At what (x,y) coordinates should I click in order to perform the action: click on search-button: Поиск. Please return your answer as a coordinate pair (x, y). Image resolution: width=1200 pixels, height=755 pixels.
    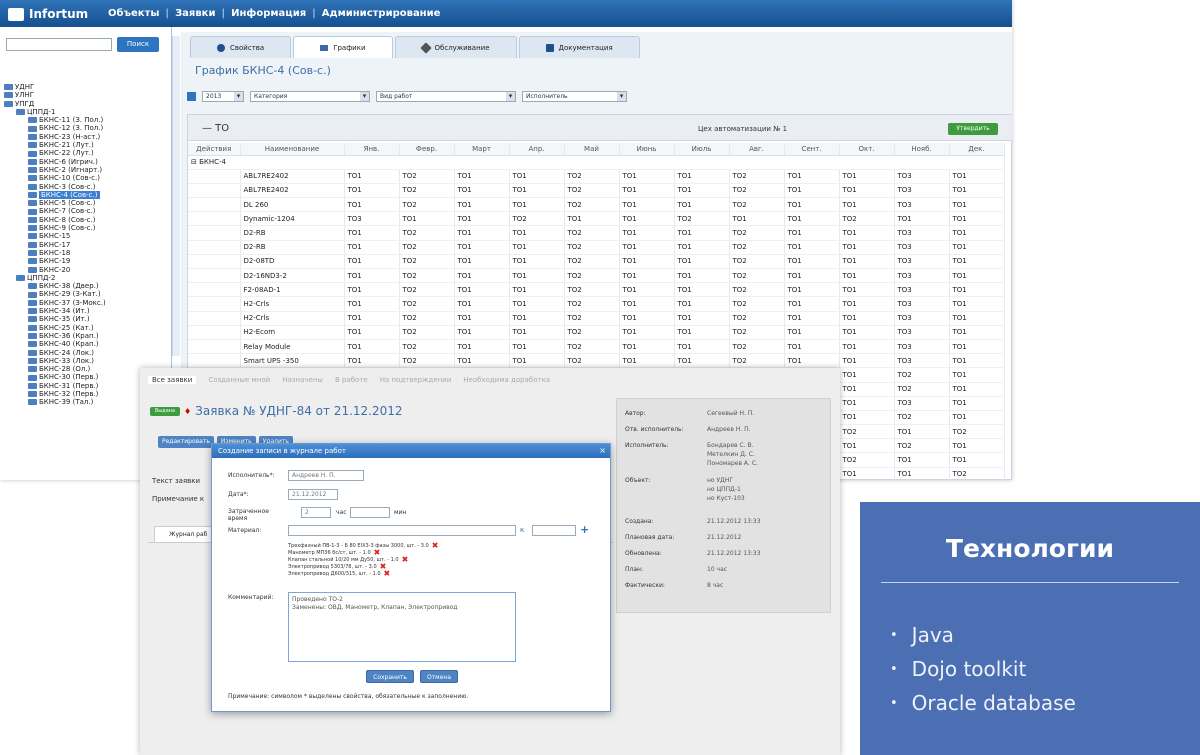
    Looking at the image, I should click on (138, 44).